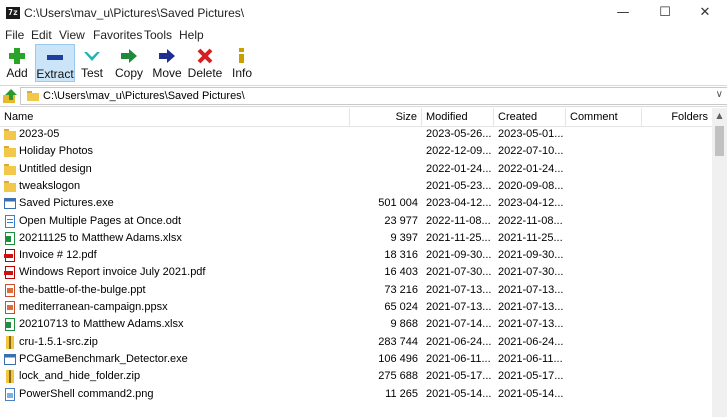 The image size is (727, 417). Describe the element at coordinates (9, 273) in the screenshot. I see `pdf-file-icon` at that location.